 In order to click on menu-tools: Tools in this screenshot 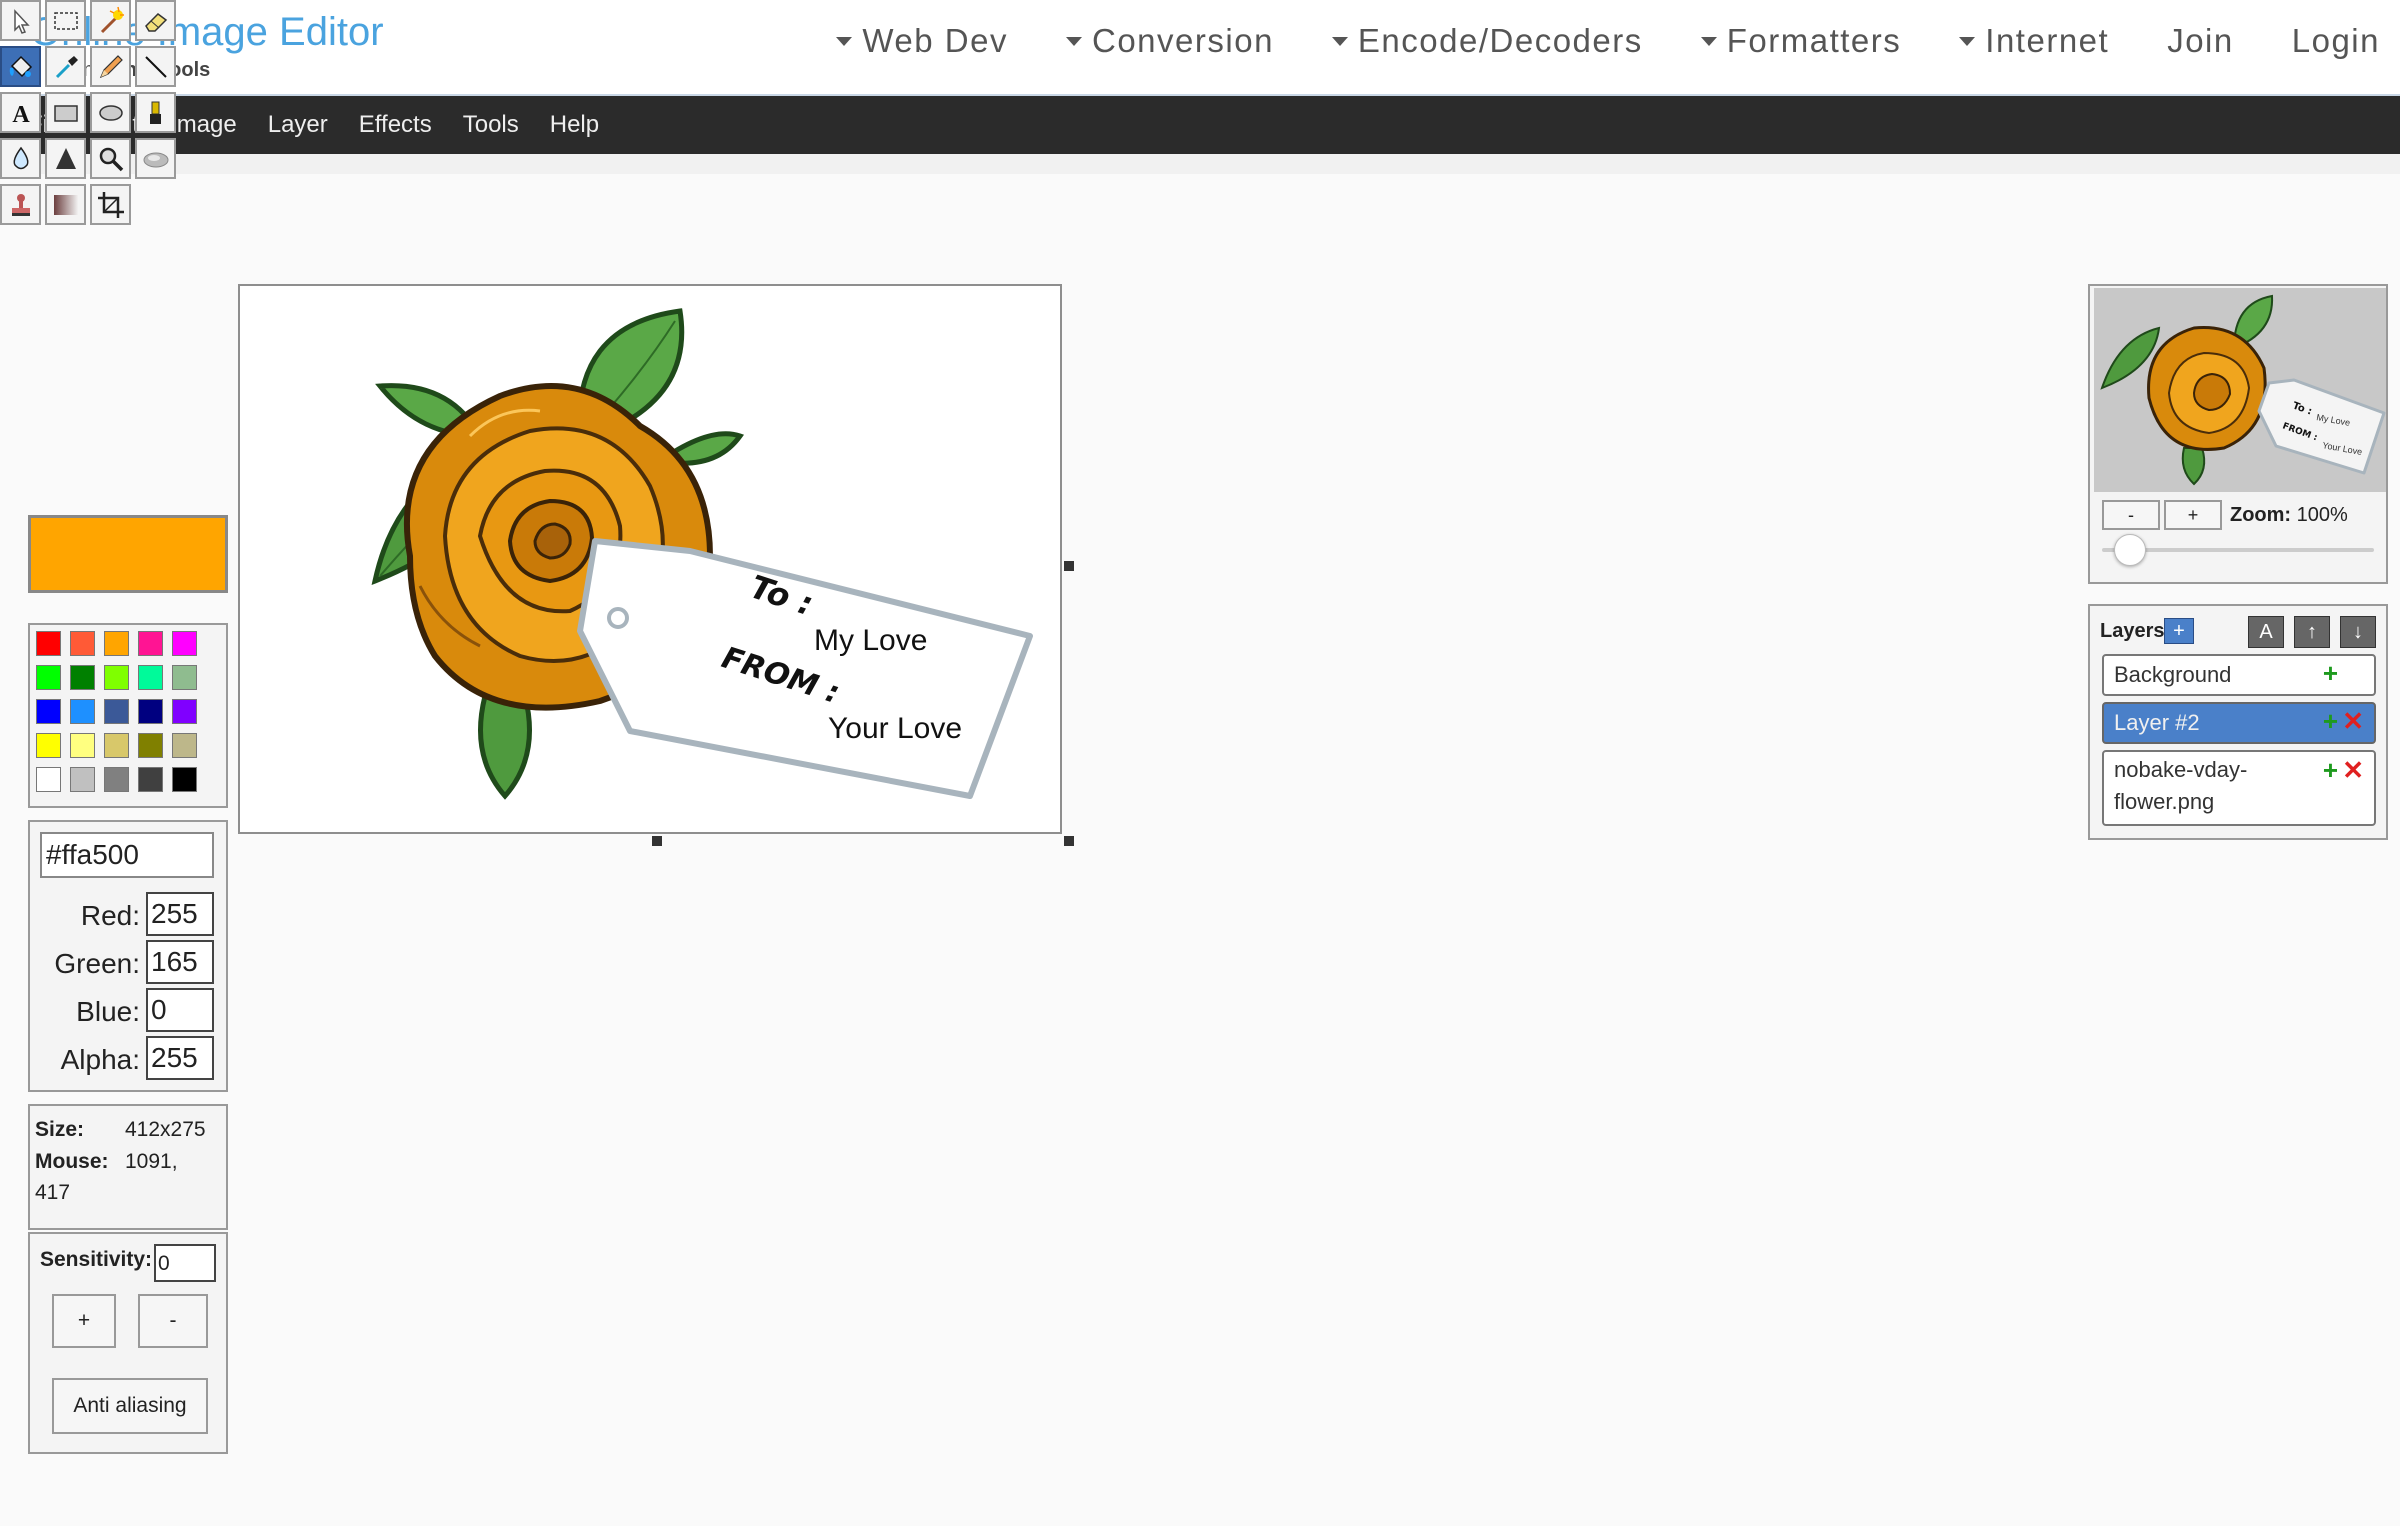, I will do `click(491, 125)`.